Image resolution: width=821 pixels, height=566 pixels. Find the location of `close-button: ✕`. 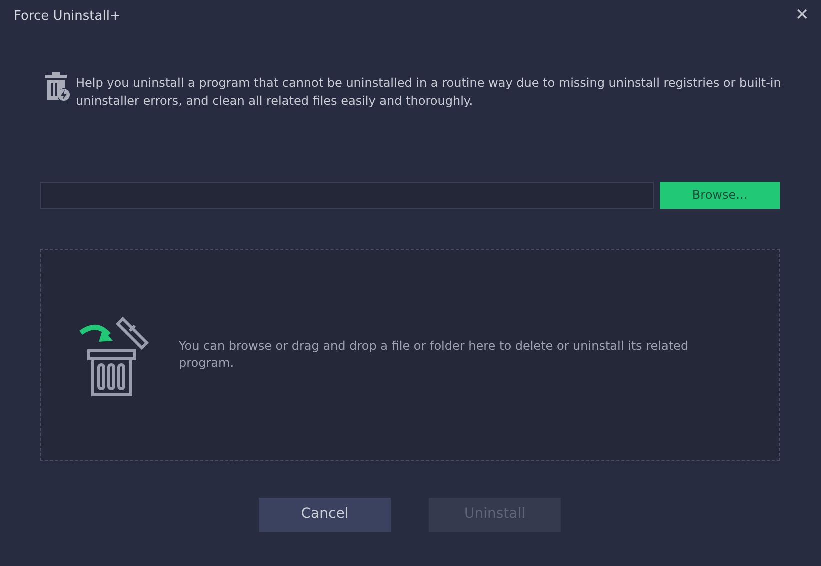

close-button: ✕ is located at coordinates (802, 15).